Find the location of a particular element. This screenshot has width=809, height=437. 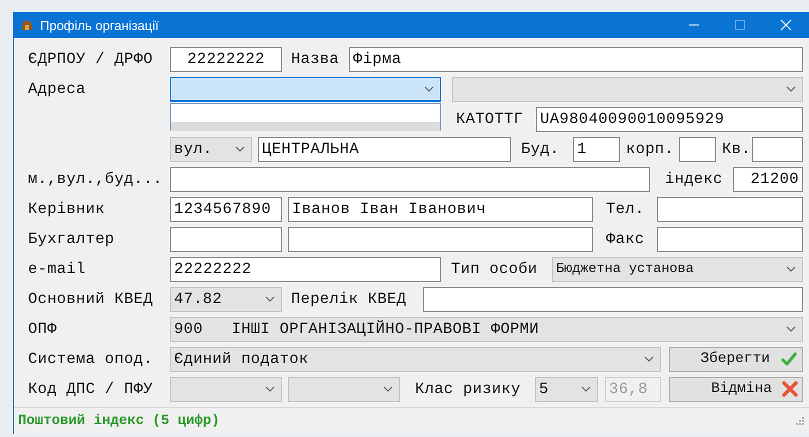

field-label: Система опод. is located at coordinates (91, 359).